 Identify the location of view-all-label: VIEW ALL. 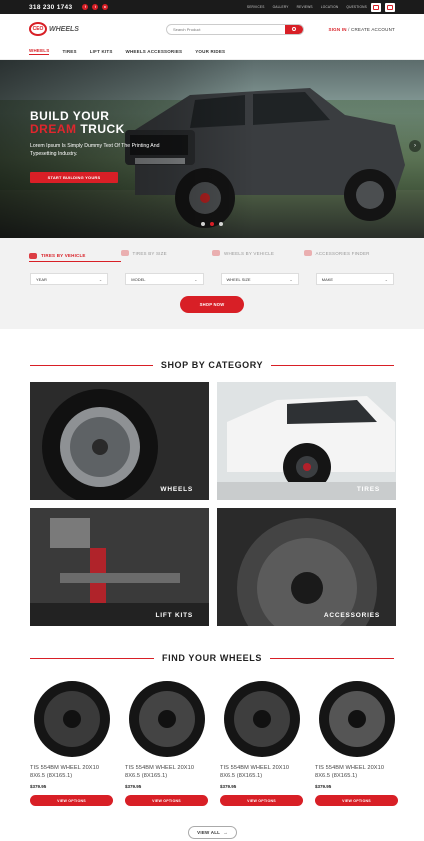
(209, 832).